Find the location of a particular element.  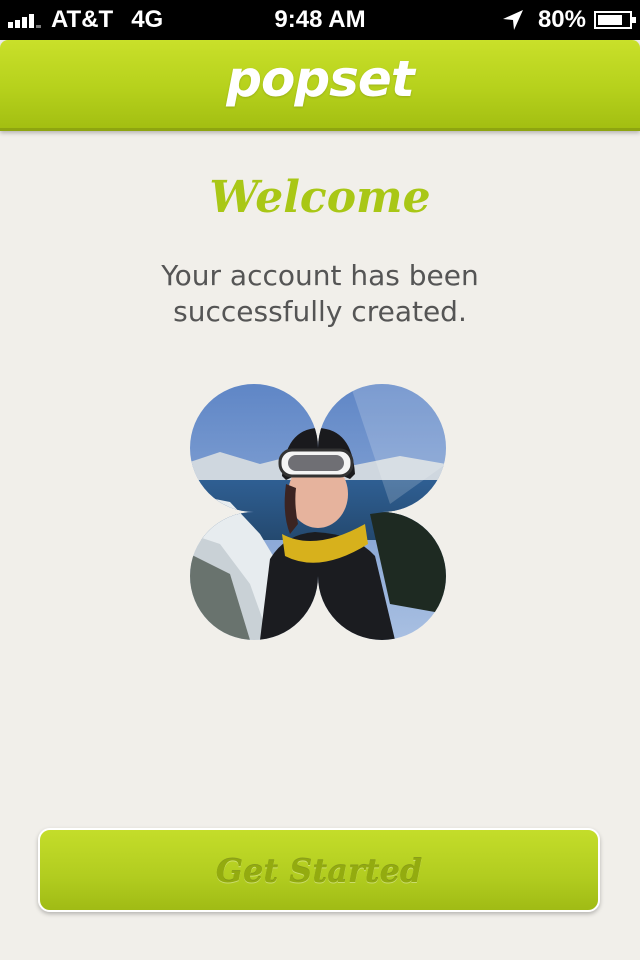

app-header: popset is located at coordinates (320, 85).